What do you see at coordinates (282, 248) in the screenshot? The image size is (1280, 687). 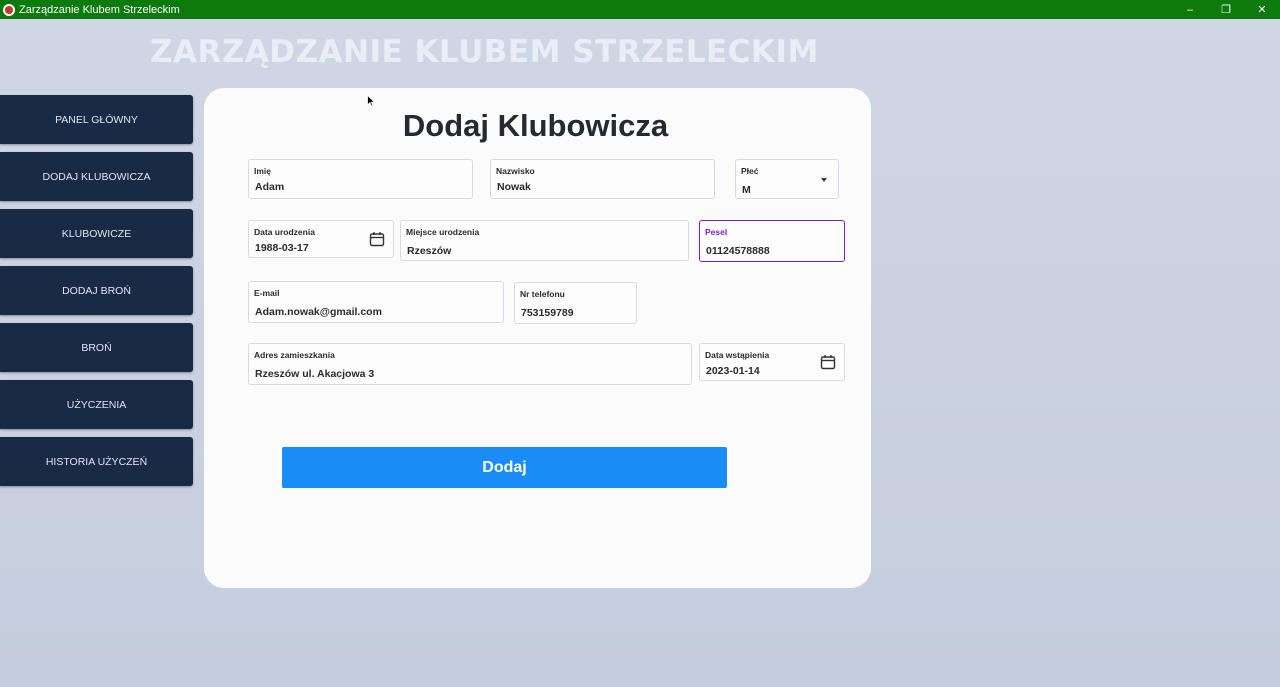 I see `birth-date-value: 1988-03-17` at bounding box center [282, 248].